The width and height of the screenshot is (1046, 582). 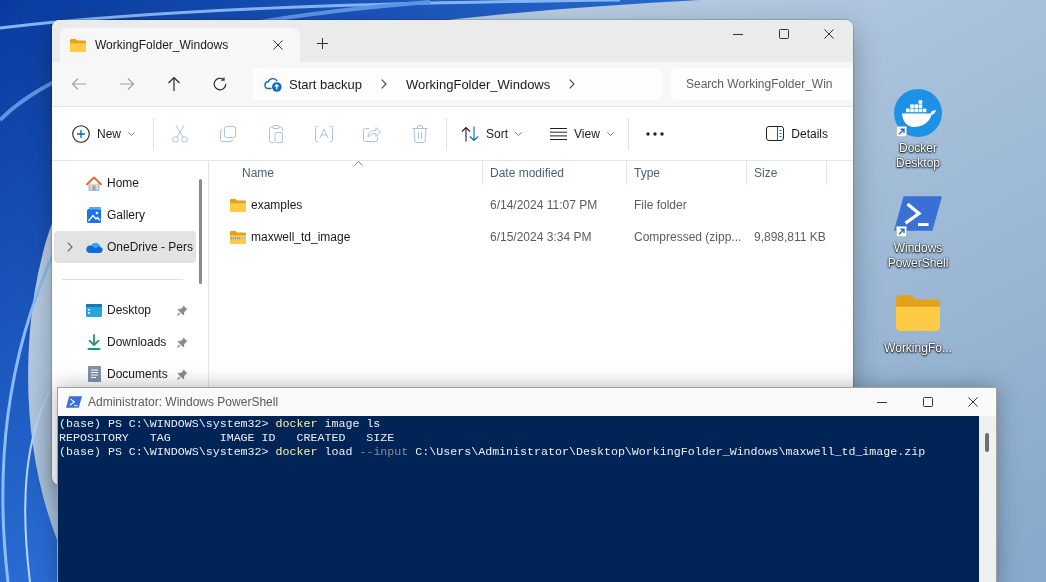 What do you see at coordinates (687, 173) in the screenshot?
I see `column-header: Type` at bounding box center [687, 173].